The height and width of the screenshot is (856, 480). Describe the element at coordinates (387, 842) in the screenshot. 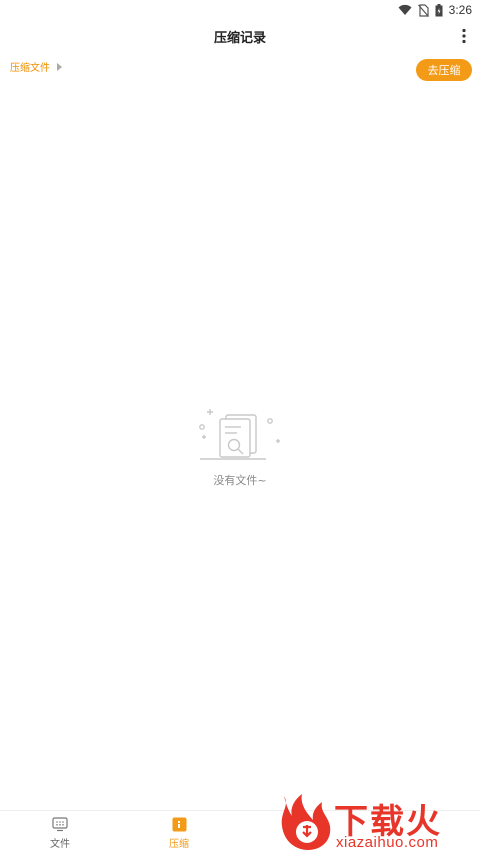

I see `watermark-url: xiazaihuo.com` at that location.